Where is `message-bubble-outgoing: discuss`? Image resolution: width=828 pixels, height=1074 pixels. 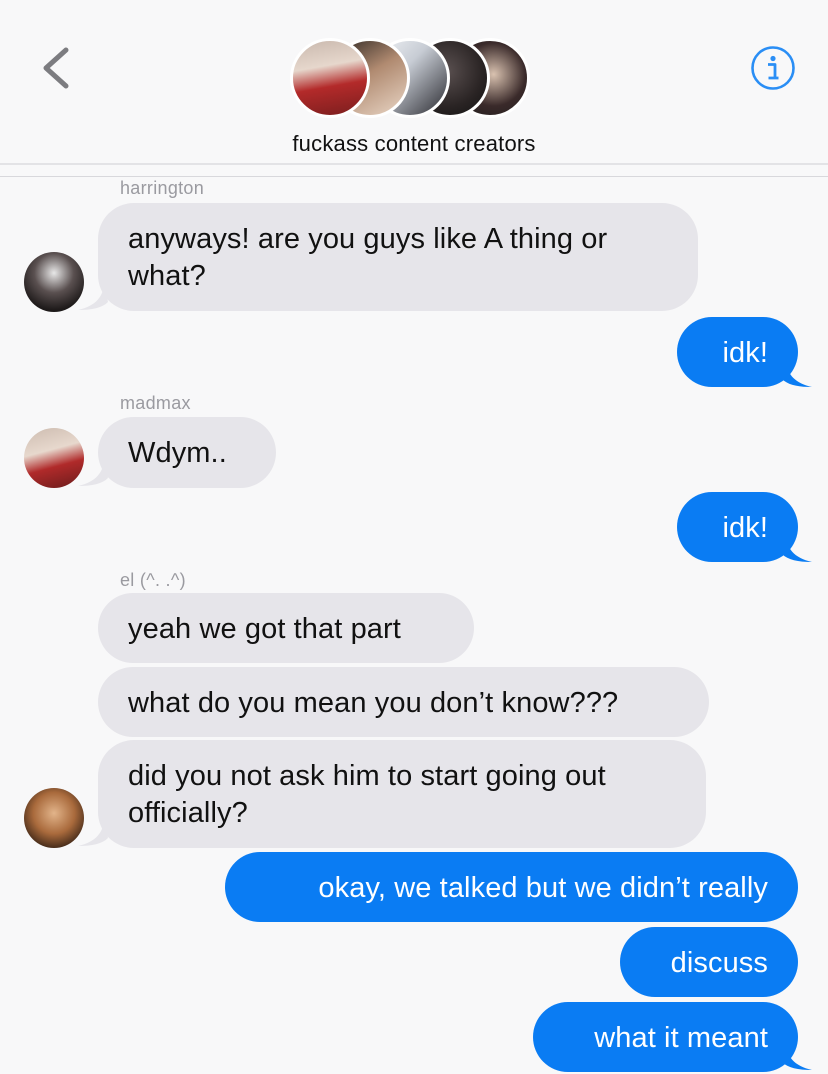 message-bubble-outgoing: discuss is located at coordinates (709, 962).